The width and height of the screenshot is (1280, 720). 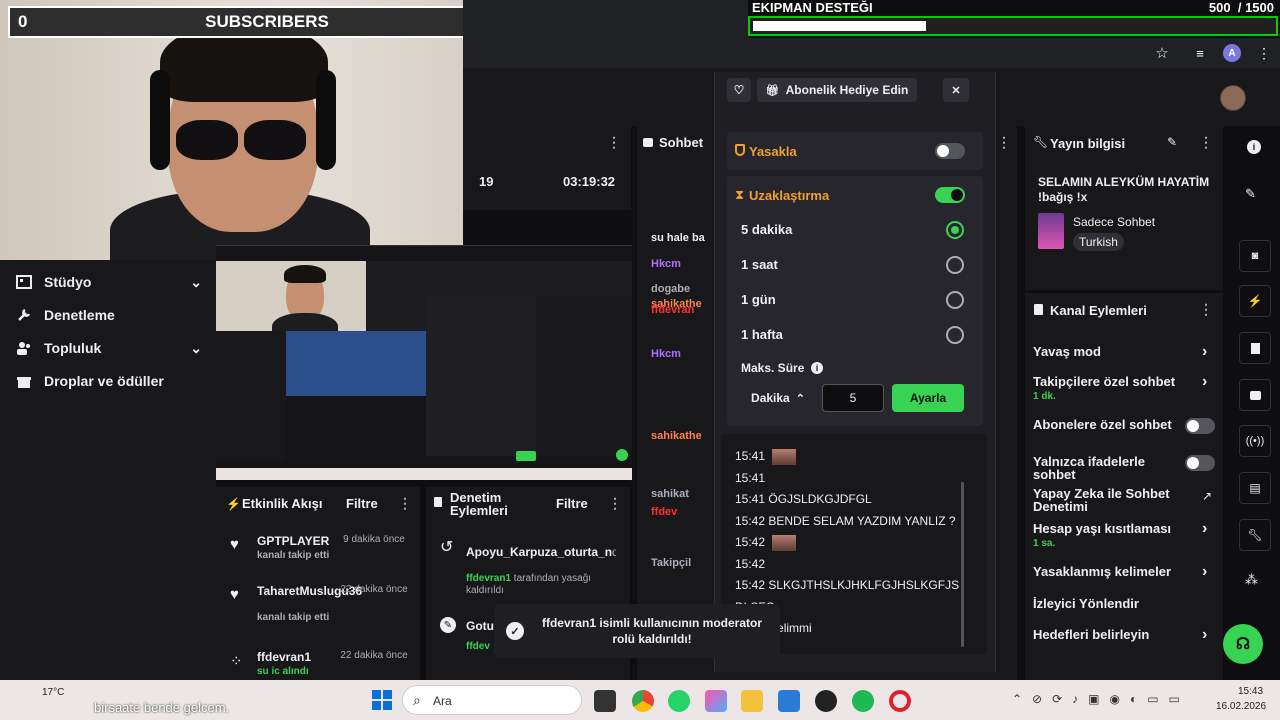 What do you see at coordinates (837, 90) in the screenshot?
I see `gift-sub-button: 🎁︎ Abonelik Hediye Edin` at bounding box center [837, 90].